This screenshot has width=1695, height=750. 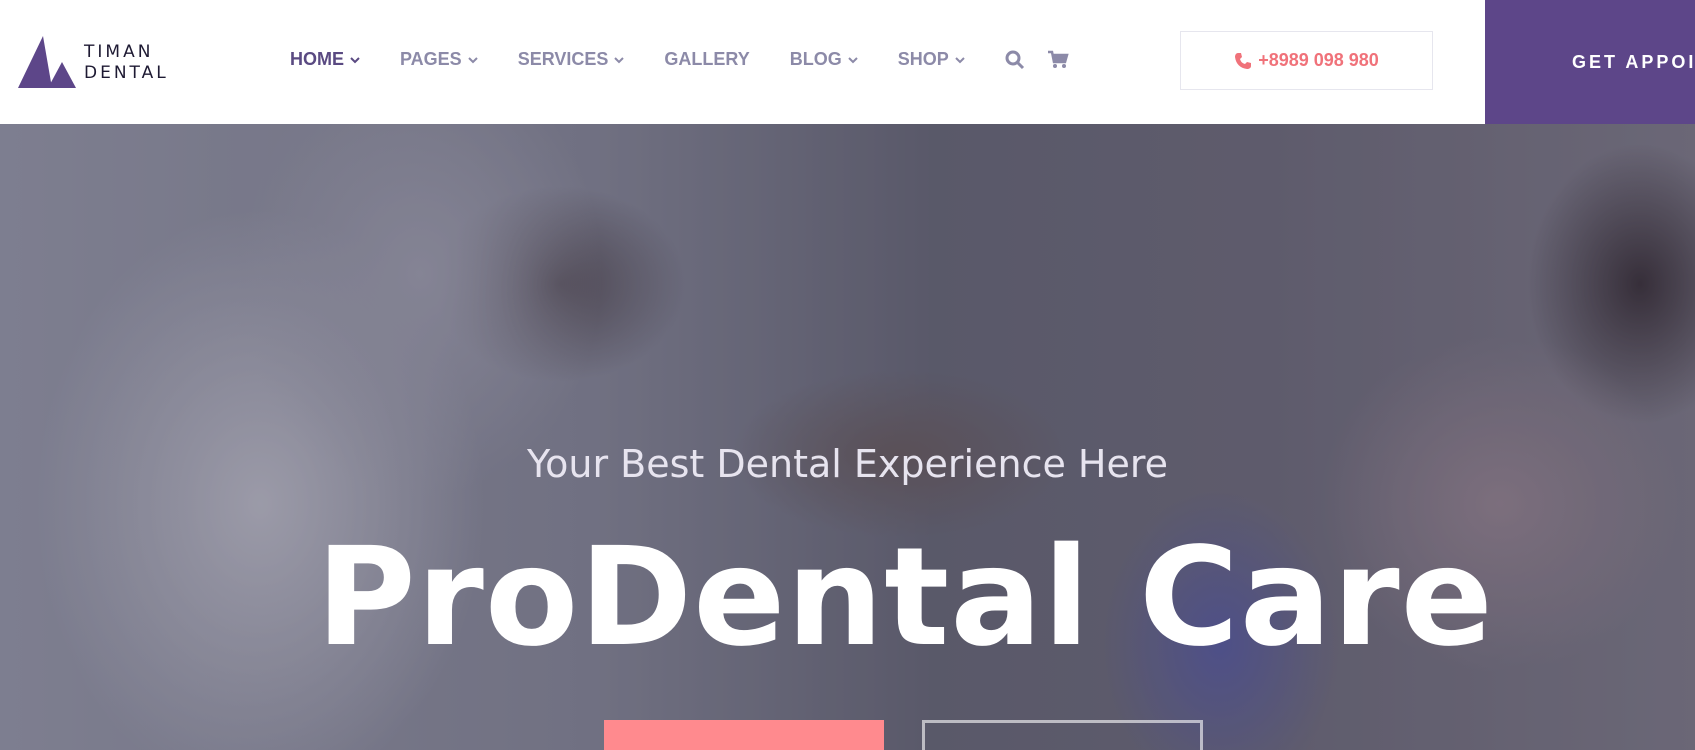 What do you see at coordinates (1058, 60) in the screenshot?
I see `cart-icon` at bounding box center [1058, 60].